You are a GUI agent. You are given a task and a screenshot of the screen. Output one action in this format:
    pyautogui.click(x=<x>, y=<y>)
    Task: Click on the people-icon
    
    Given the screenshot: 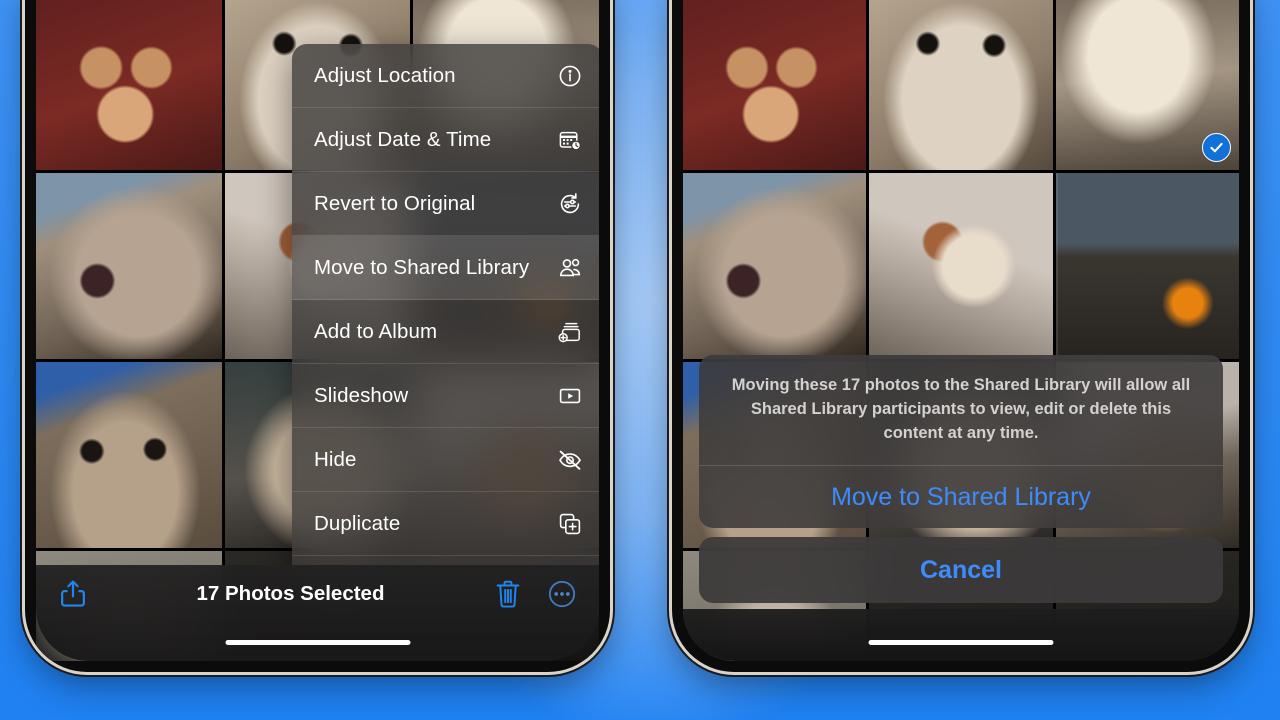 What is the action you would take?
    pyautogui.click(x=570, y=268)
    